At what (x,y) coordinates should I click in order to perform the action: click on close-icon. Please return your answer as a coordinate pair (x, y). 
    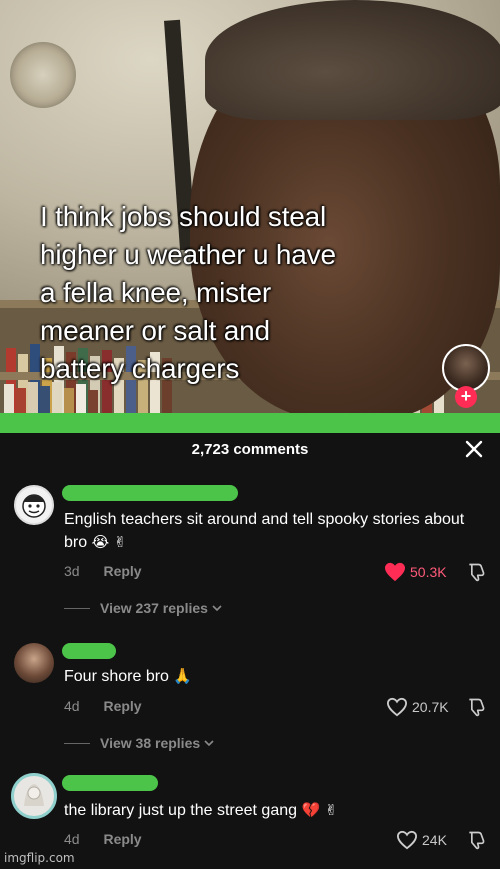
    Looking at the image, I should click on (474, 449).